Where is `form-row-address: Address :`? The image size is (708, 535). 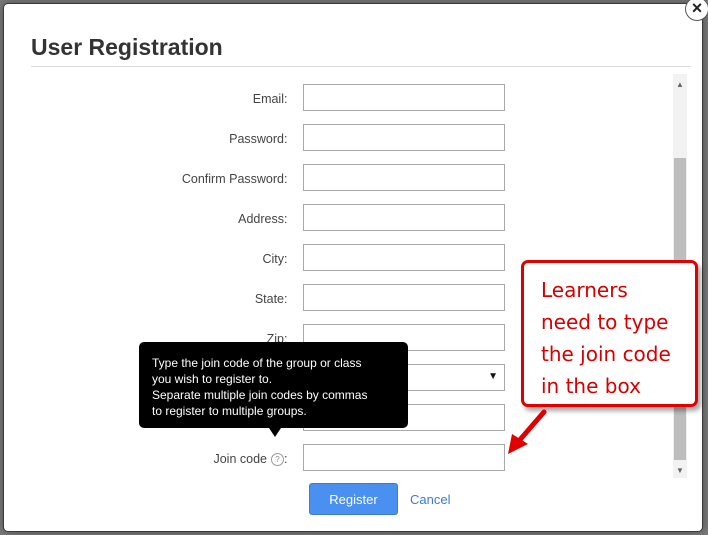 form-row-address: Address : is located at coordinates (304, 219).